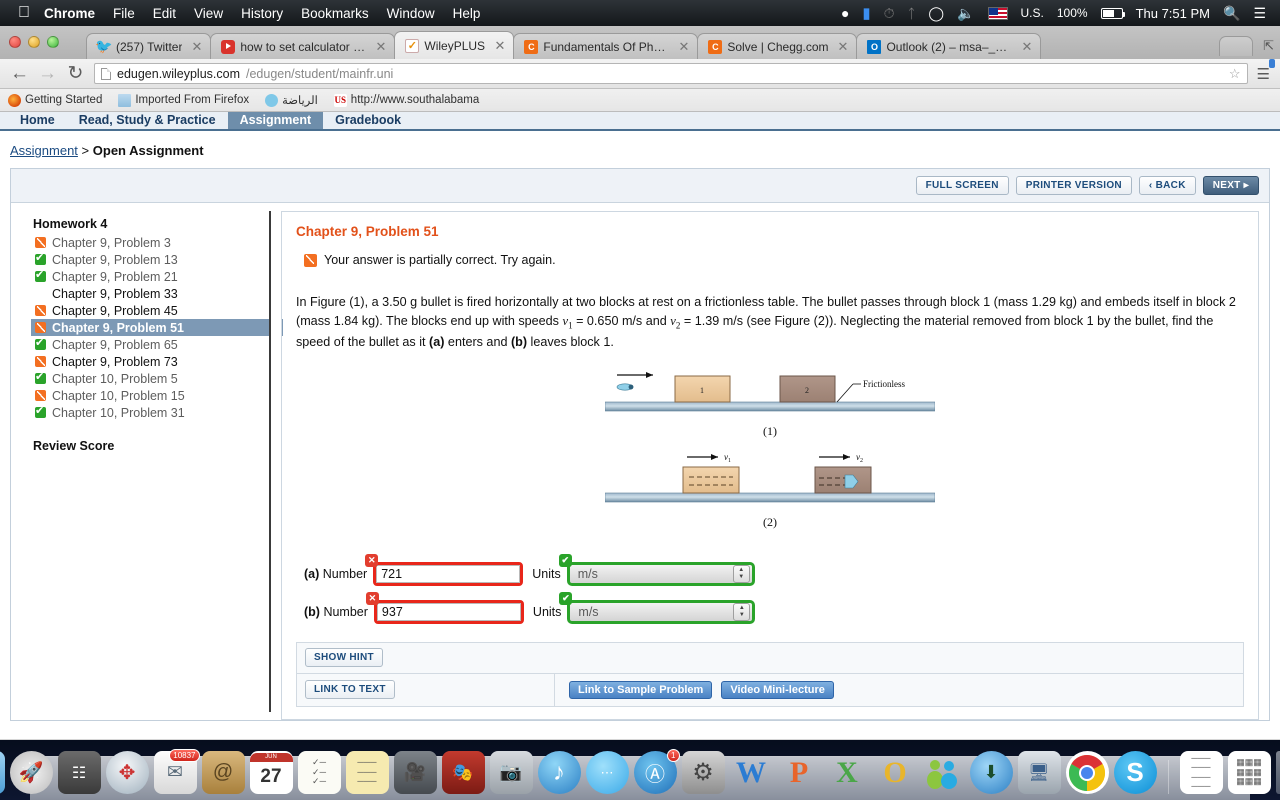 This screenshot has width=1280, height=800. What do you see at coordinates (69, 13) in the screenshot?
I see `menu-chrome: Chrome` at bounding box center [69, 13].